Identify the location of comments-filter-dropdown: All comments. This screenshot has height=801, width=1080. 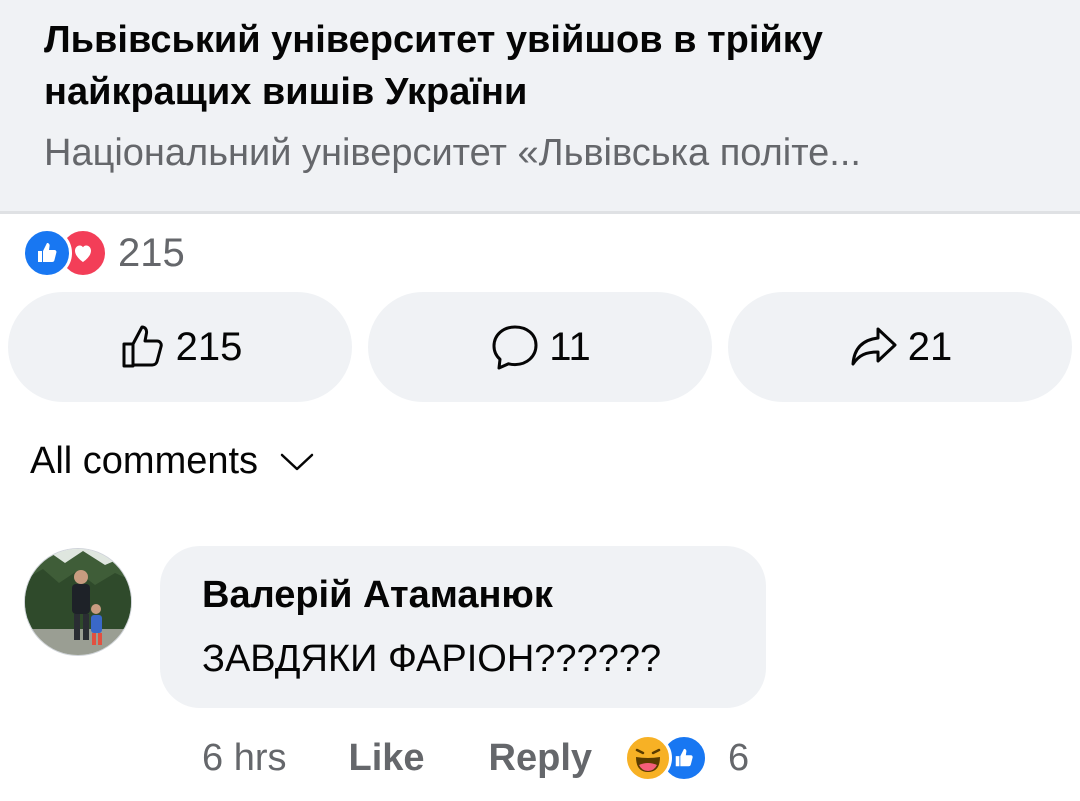
(172, 461).